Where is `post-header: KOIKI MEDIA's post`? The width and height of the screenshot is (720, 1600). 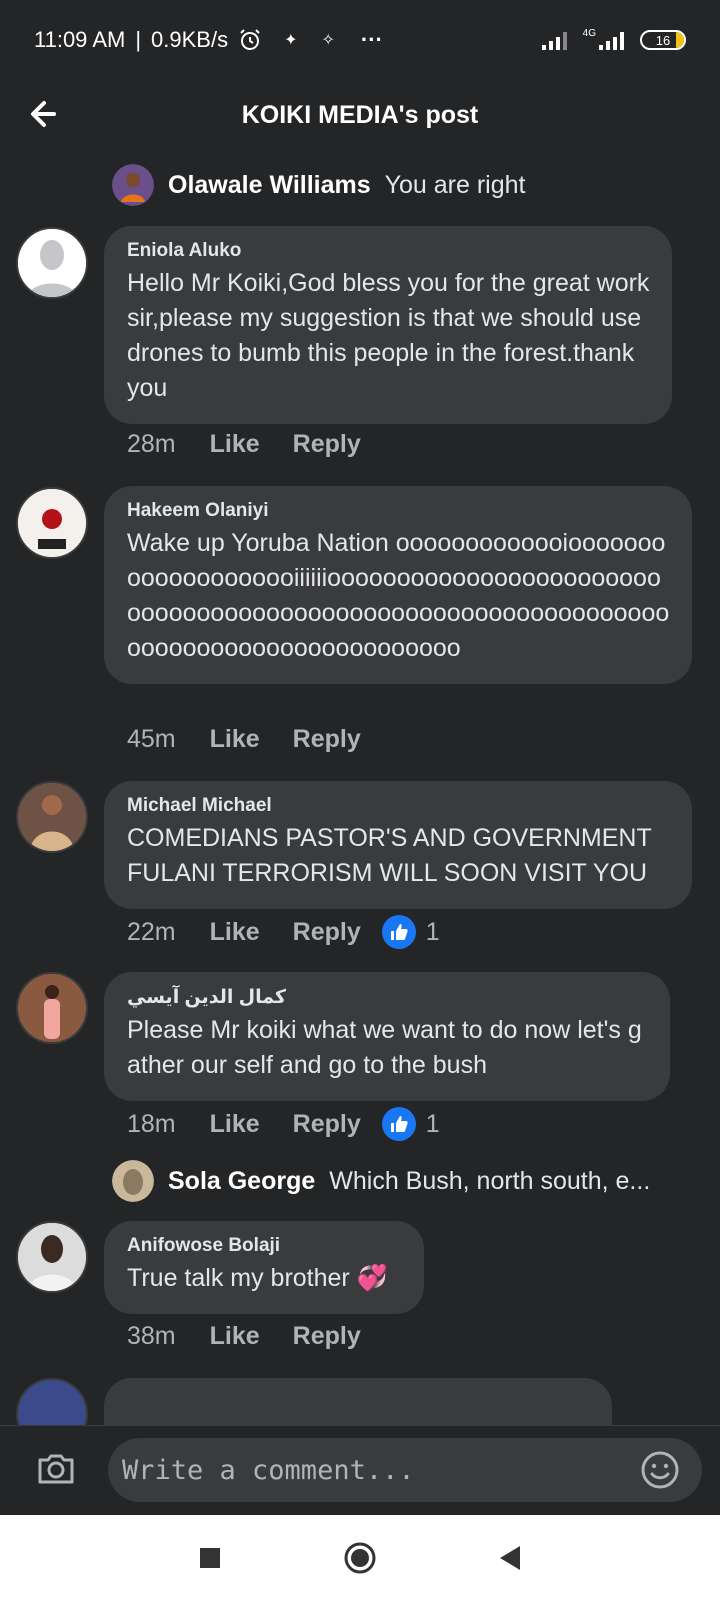 post-header: KOIKI MEDIA's post is located at coordinates (360, 115).